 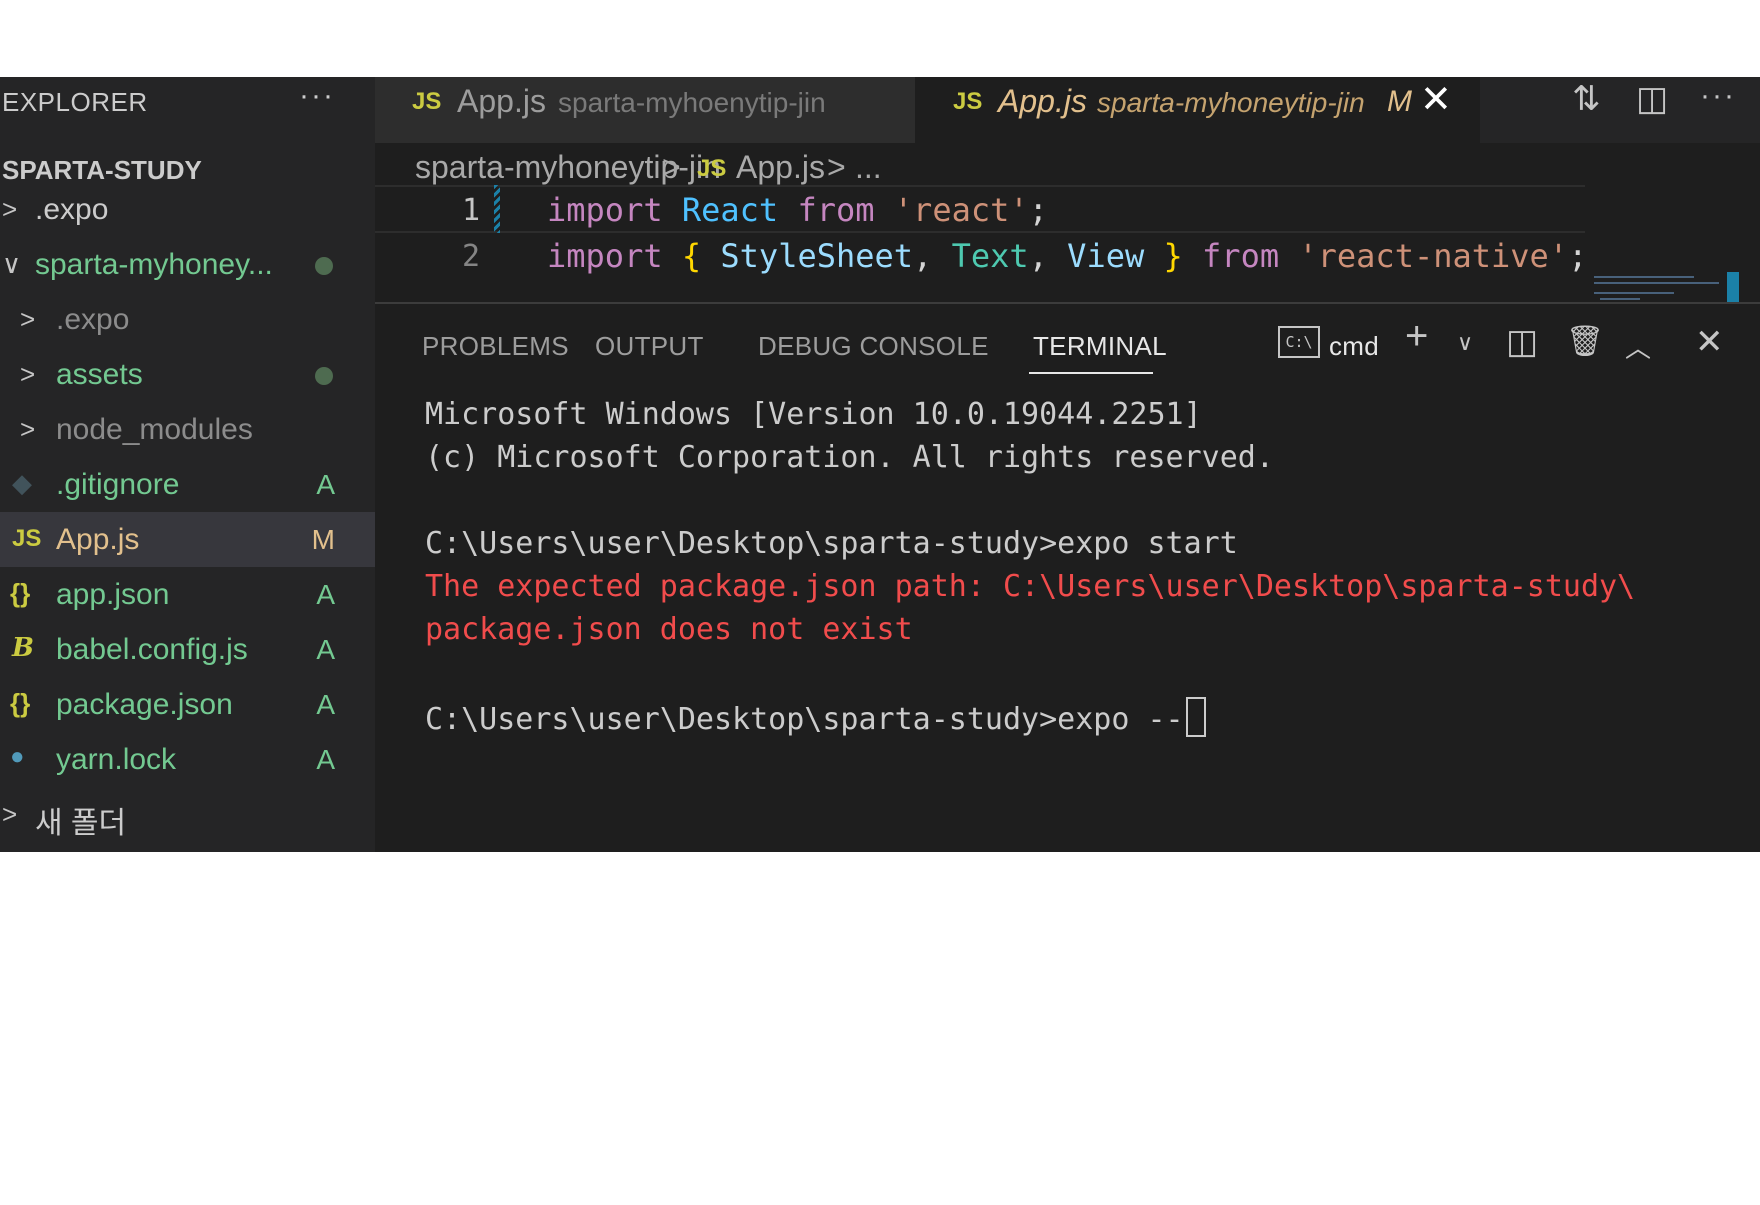 What do you see at coordinates (187, 484) in the screenshot?
I see `tree-file-gitignore: ◆ .gitignore A` at bounding box center [187, 484].